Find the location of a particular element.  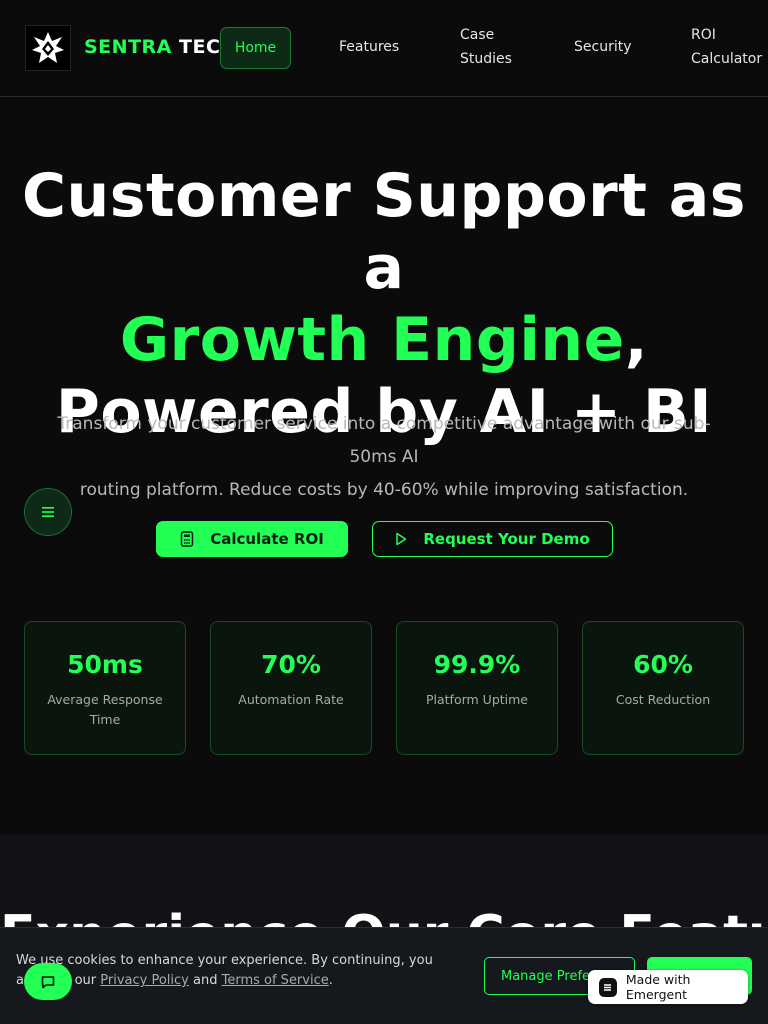

nav-features: Features is located at coordinates (369, 47).